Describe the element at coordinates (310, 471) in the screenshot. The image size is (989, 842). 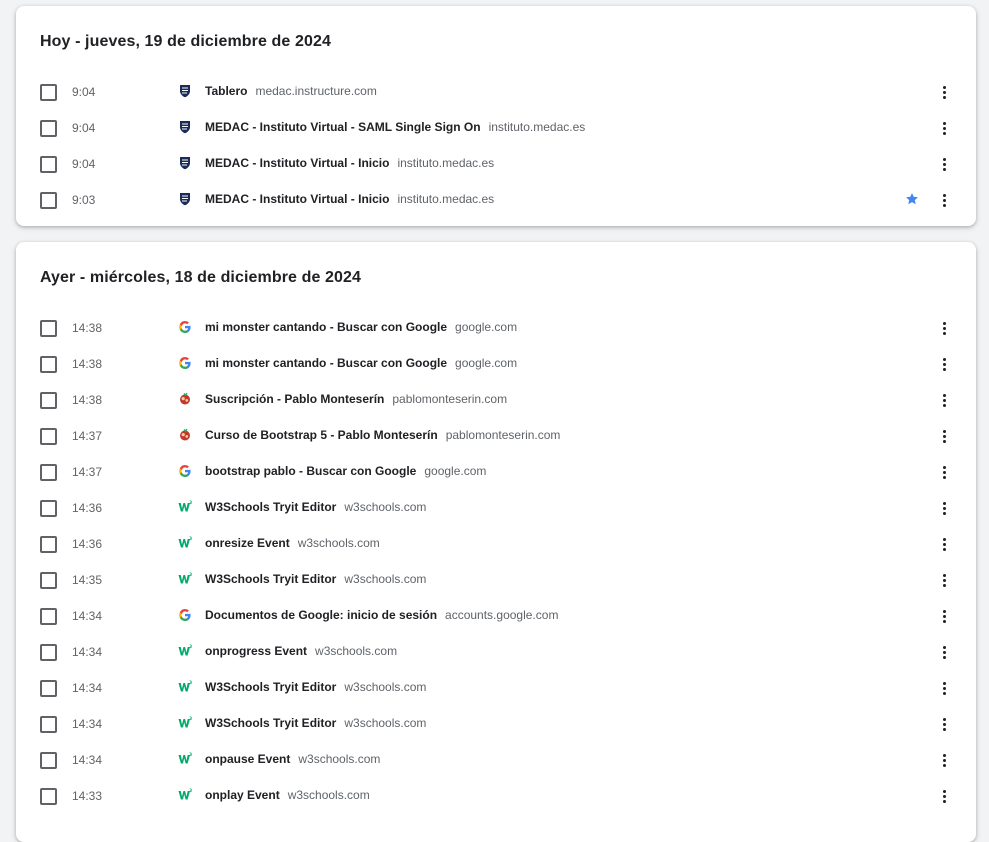
I see `page-title-link: bootstrap pablo - Buscar con Google` at that location.